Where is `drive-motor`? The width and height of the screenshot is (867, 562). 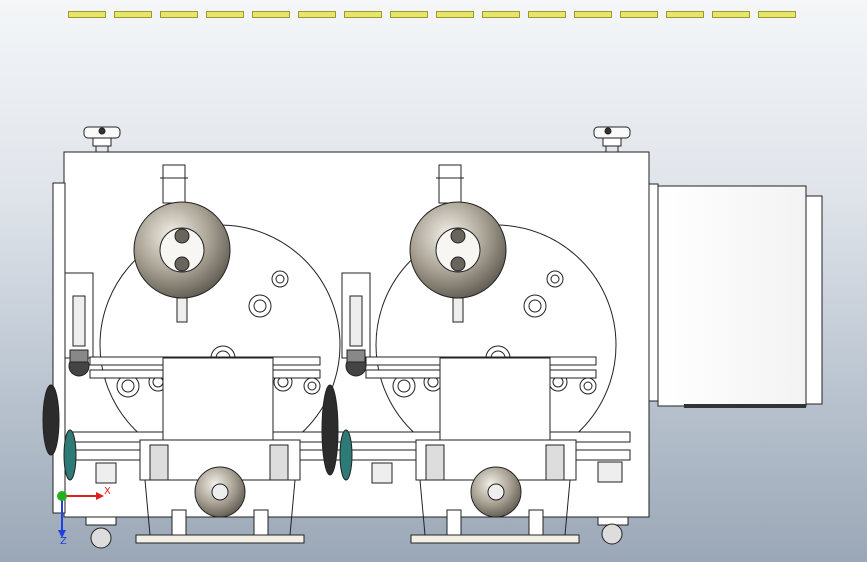 drive-motor is located at coordinates (735, 295).